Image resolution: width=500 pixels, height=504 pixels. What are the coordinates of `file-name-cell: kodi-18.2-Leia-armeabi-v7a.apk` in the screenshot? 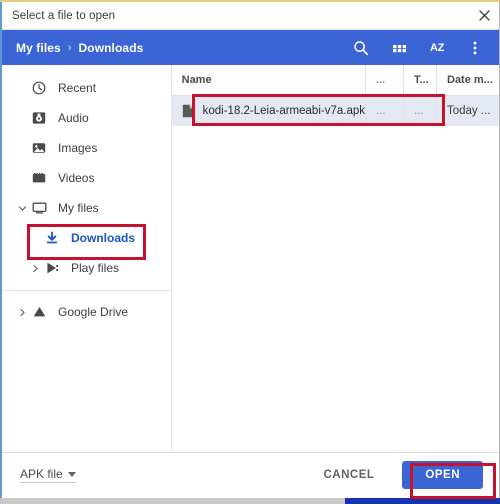 It's located at (268, 111).